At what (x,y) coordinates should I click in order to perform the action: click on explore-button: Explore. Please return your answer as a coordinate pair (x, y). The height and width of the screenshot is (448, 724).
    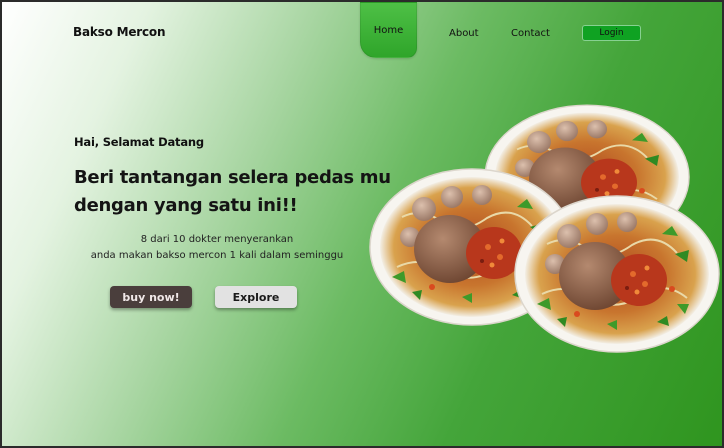
    Looking at the image, I should click on (256, 297).